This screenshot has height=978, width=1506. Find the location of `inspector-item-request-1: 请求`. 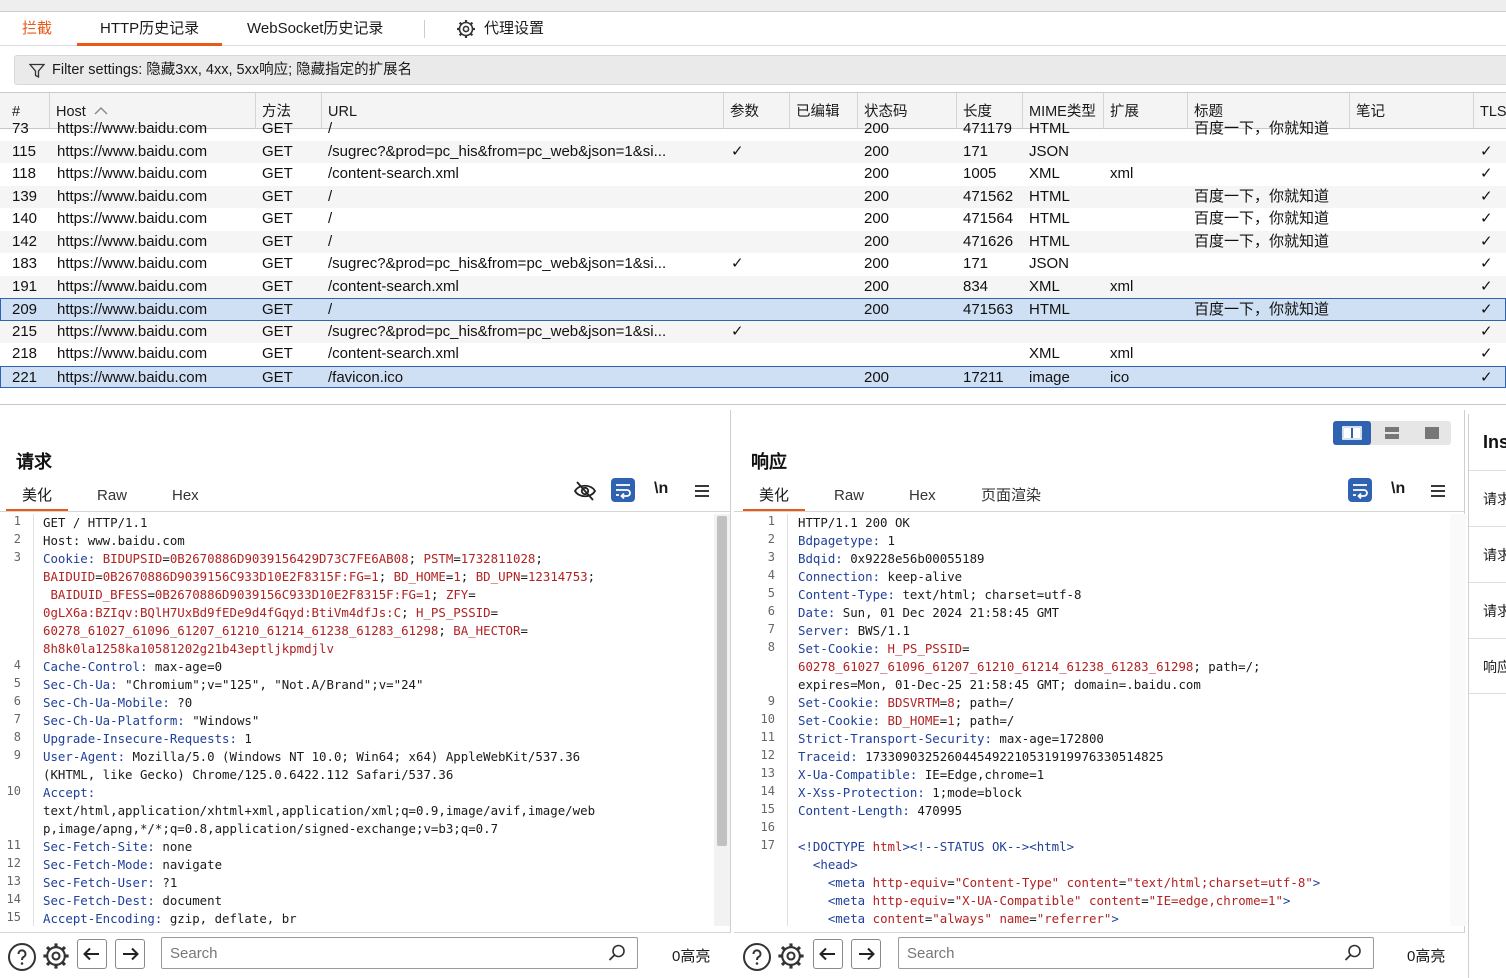

inspector-item-request-1: 请求 is located at coordinates (1487, 498).